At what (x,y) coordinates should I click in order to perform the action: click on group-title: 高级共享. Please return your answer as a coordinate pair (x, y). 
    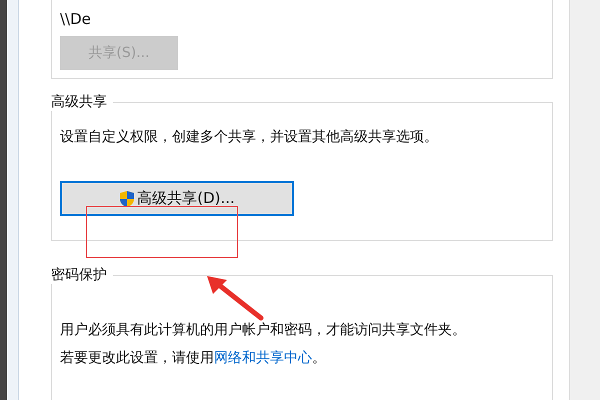
    Looking at the image, I should click on (82, 102).